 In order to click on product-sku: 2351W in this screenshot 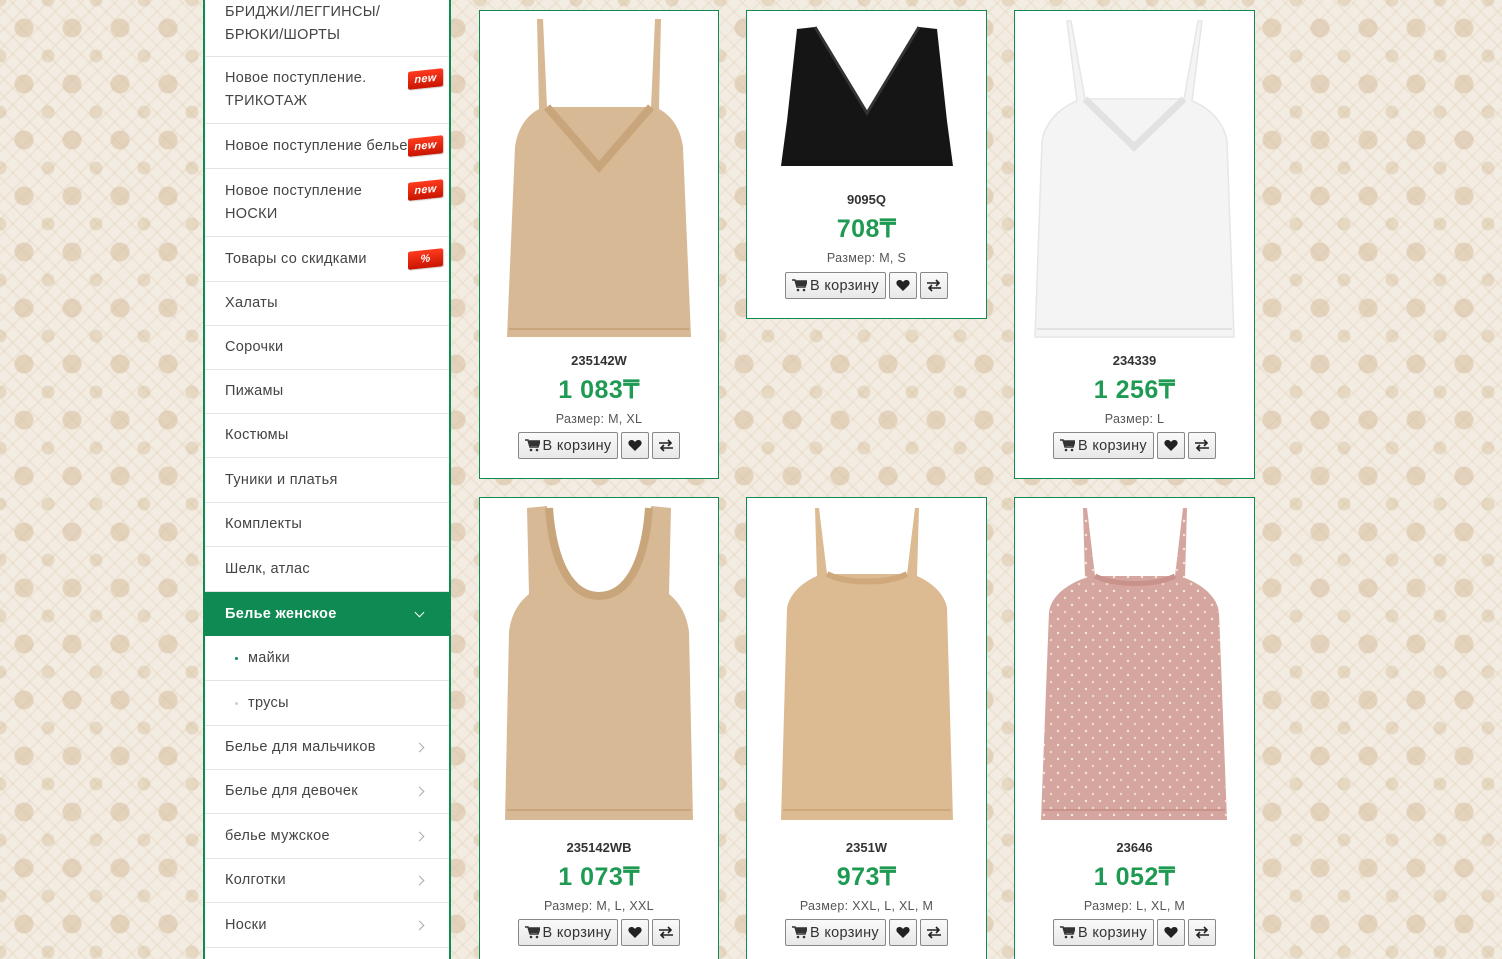, I will do `click(866, 847)`.